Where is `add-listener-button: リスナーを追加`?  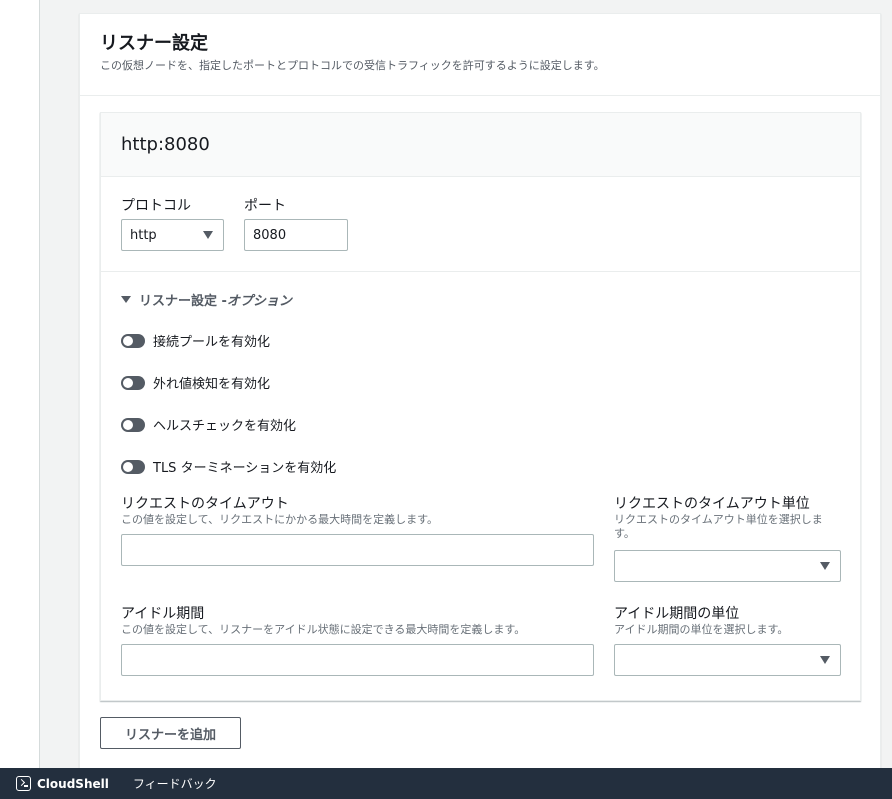
add-listener-button: リスナーを追加 is located at coordinates (170, 733).